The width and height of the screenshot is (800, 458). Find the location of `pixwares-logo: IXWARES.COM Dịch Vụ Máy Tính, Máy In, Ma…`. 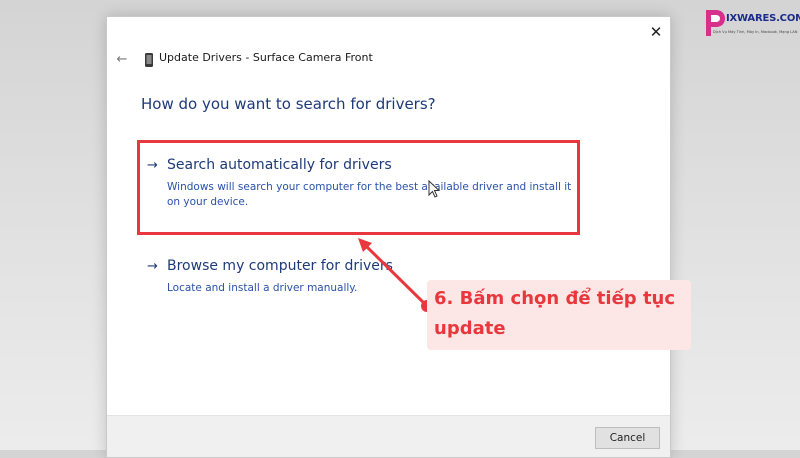

pixwares-logo: IXWARES.COM Dịch Vụ Máy Tính, Máy In, Ma… is located at coordinates (751, 25).